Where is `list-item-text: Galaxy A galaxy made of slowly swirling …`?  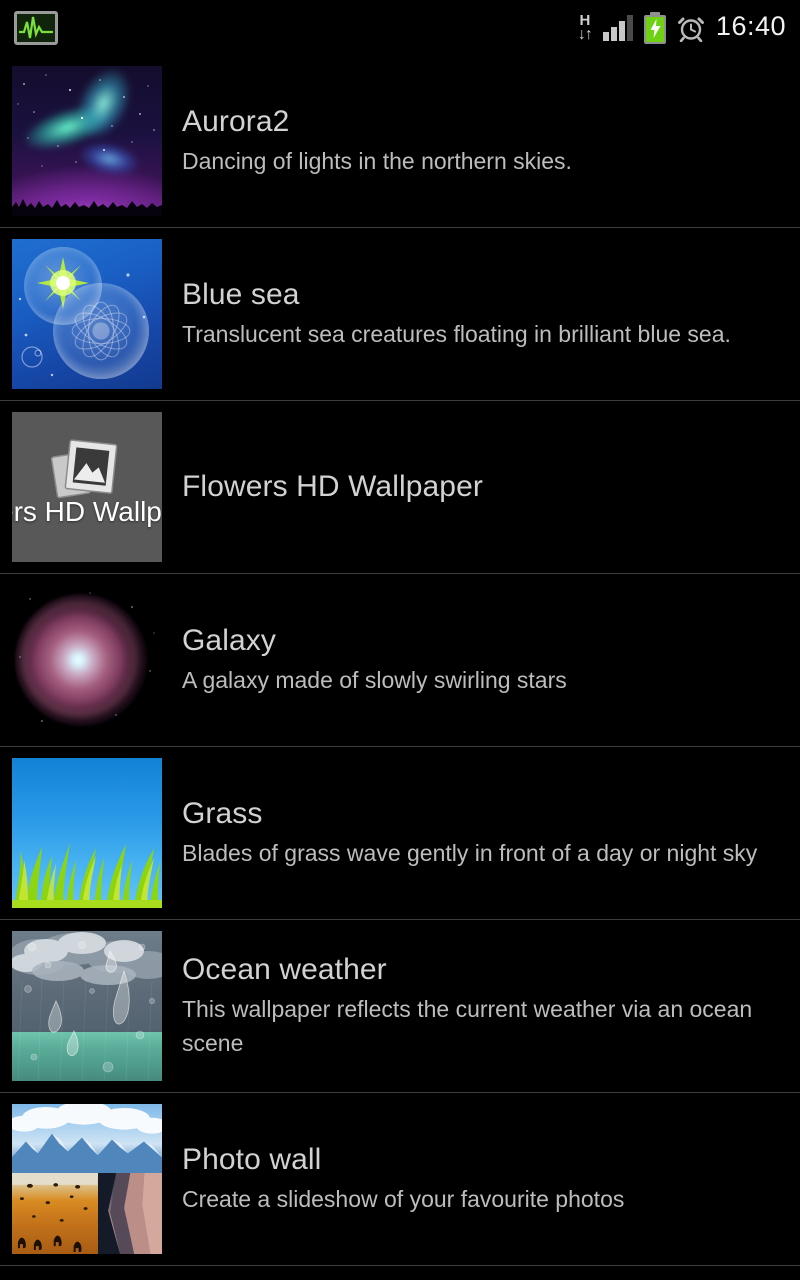 list-item-text: Galaxy A galaxy made of slowly swirling … is located at coordinates (481, 660).